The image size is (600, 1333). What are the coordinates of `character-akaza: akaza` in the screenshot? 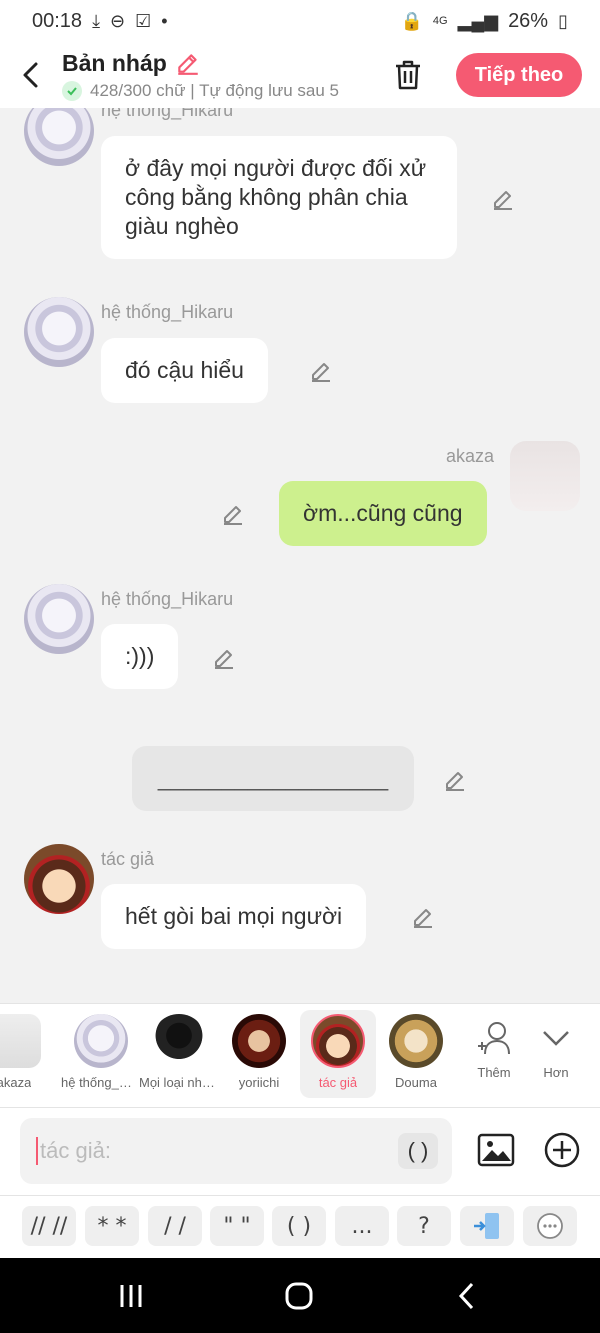 It's located at (26, 1054).